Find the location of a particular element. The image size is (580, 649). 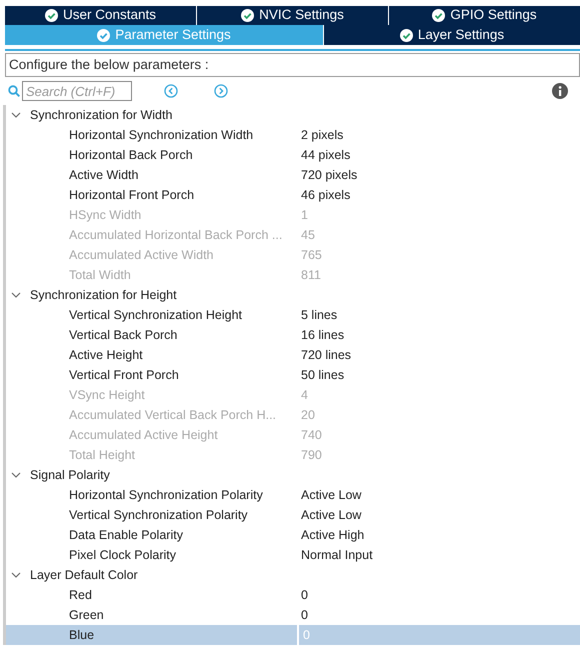

tab: NVIC Settings is located at coordinates (292, 15).